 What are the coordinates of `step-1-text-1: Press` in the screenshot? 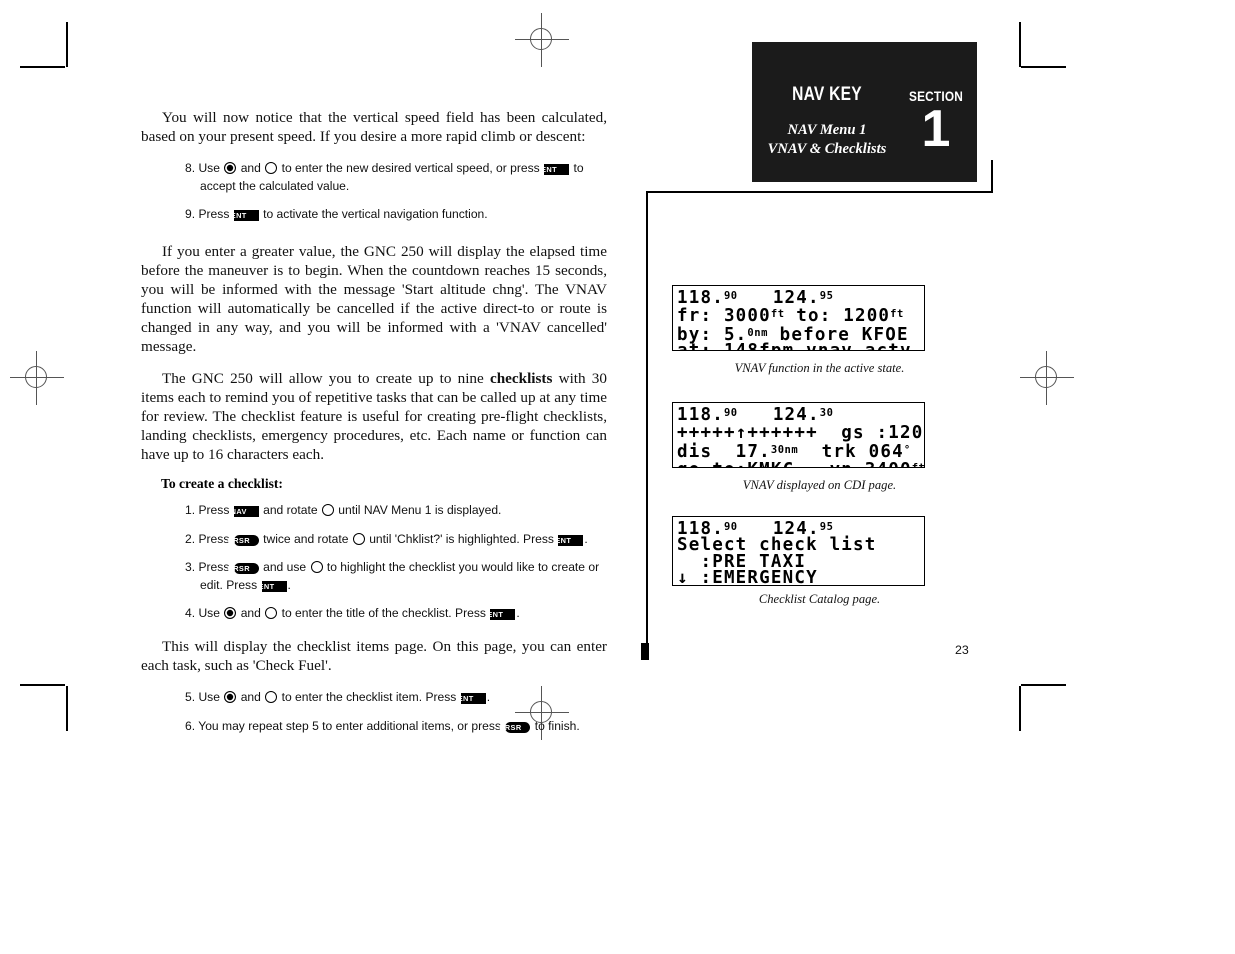 It's located at (215, 510).